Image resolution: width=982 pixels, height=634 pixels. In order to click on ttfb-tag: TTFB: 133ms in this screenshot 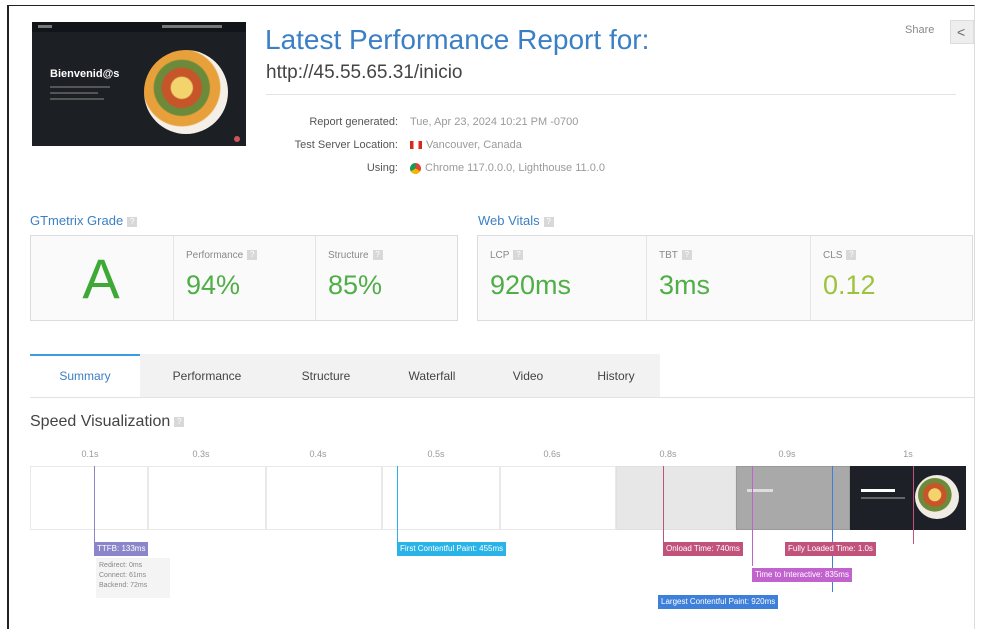, I will do `click(121, 549)`.